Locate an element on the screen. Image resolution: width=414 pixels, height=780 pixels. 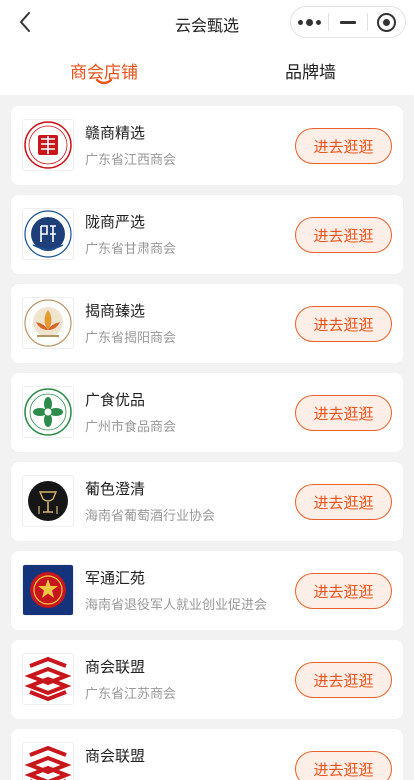
chamber-name: 广东省甘肃商会 is located at coordinates (131, 249).